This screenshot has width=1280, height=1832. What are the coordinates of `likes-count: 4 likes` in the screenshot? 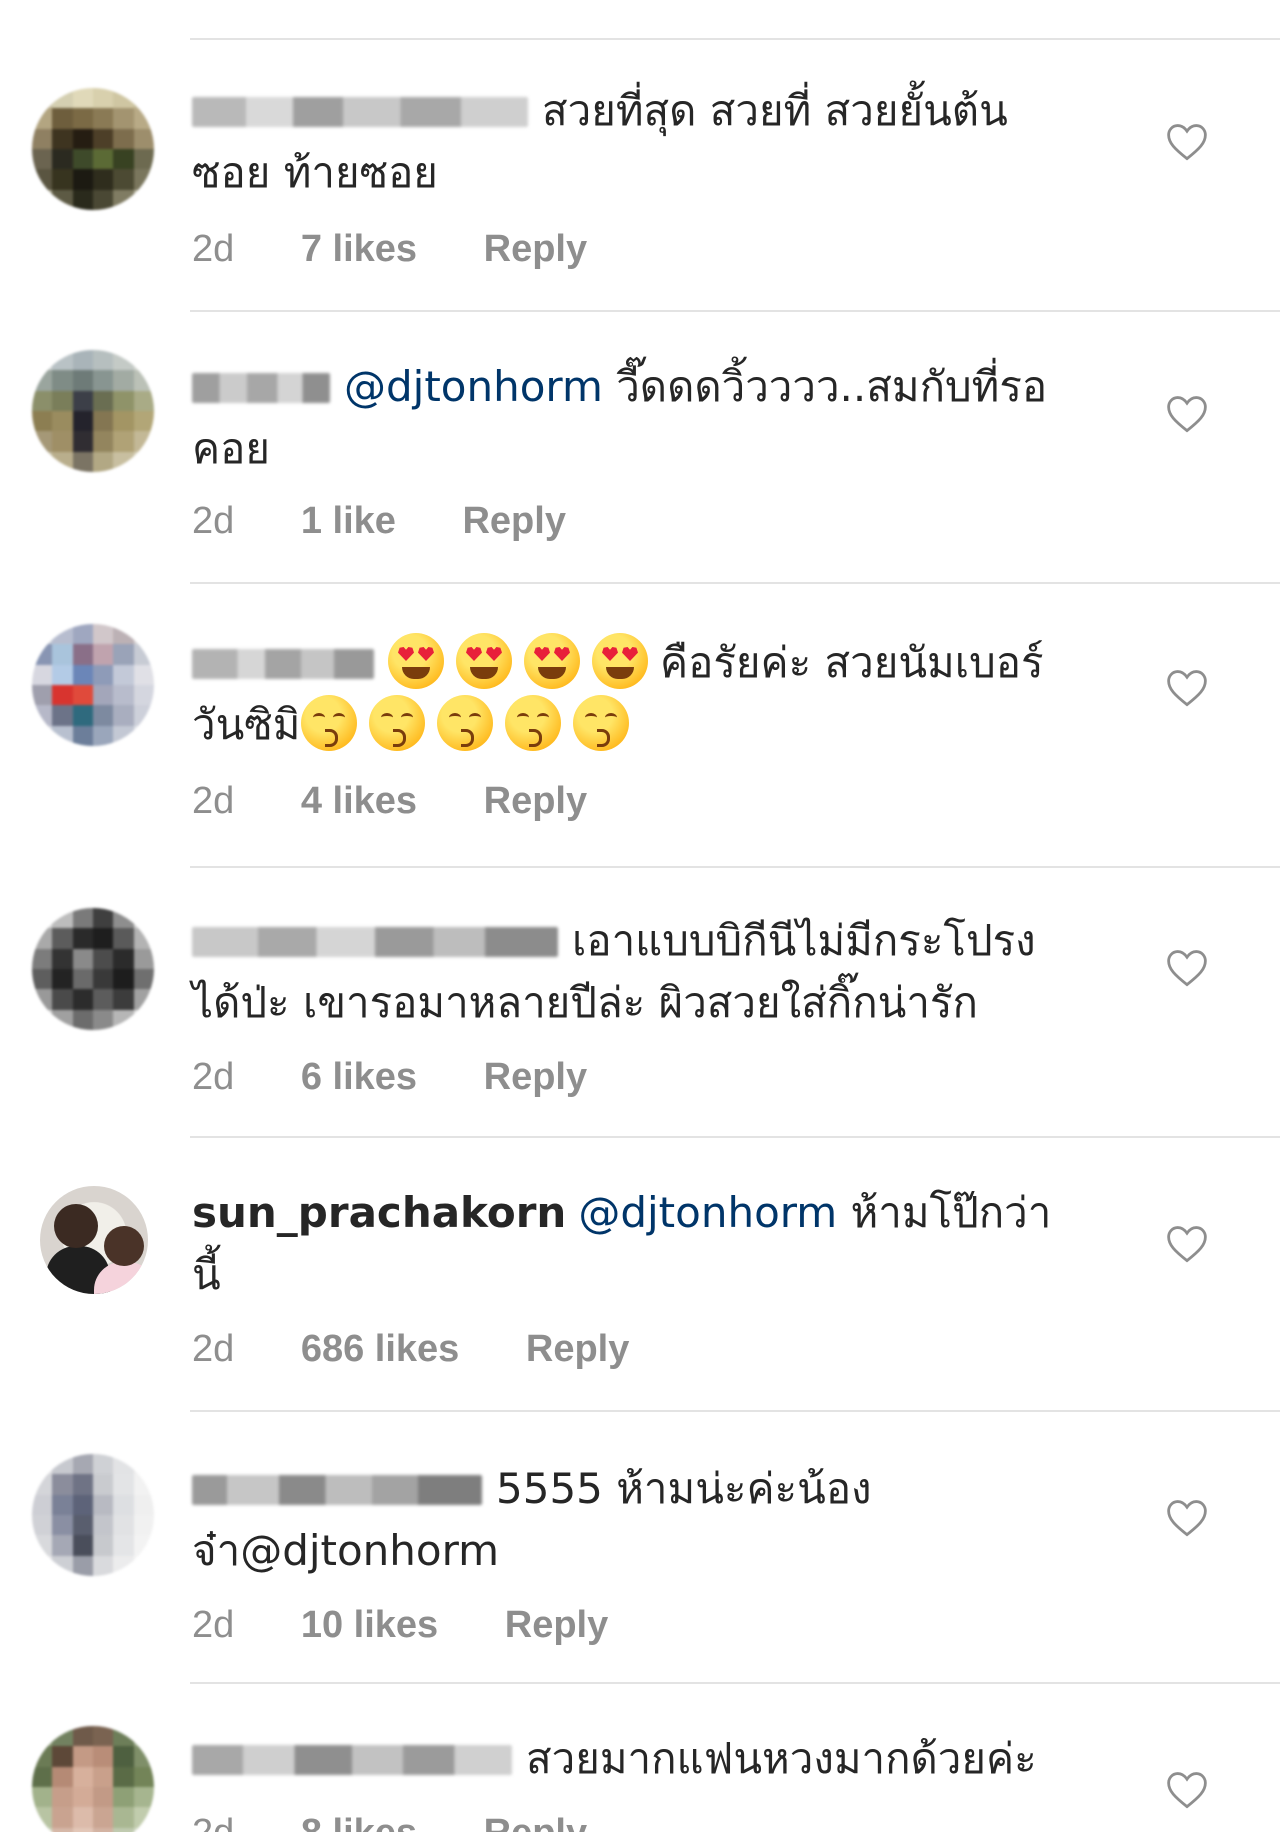 It's located at (359, 801).